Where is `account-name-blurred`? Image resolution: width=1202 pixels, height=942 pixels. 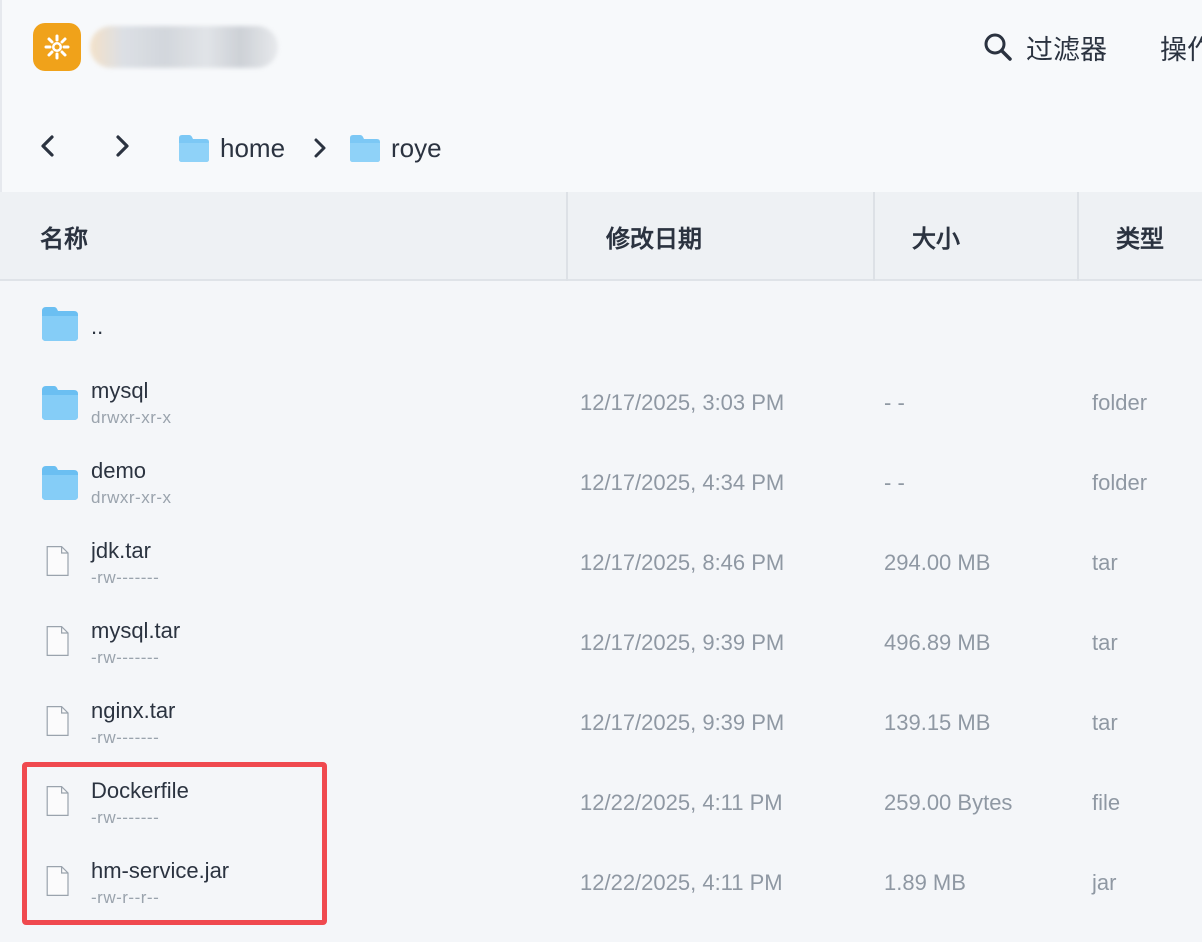 account-name-blurred is located at coordinates (184, 47).